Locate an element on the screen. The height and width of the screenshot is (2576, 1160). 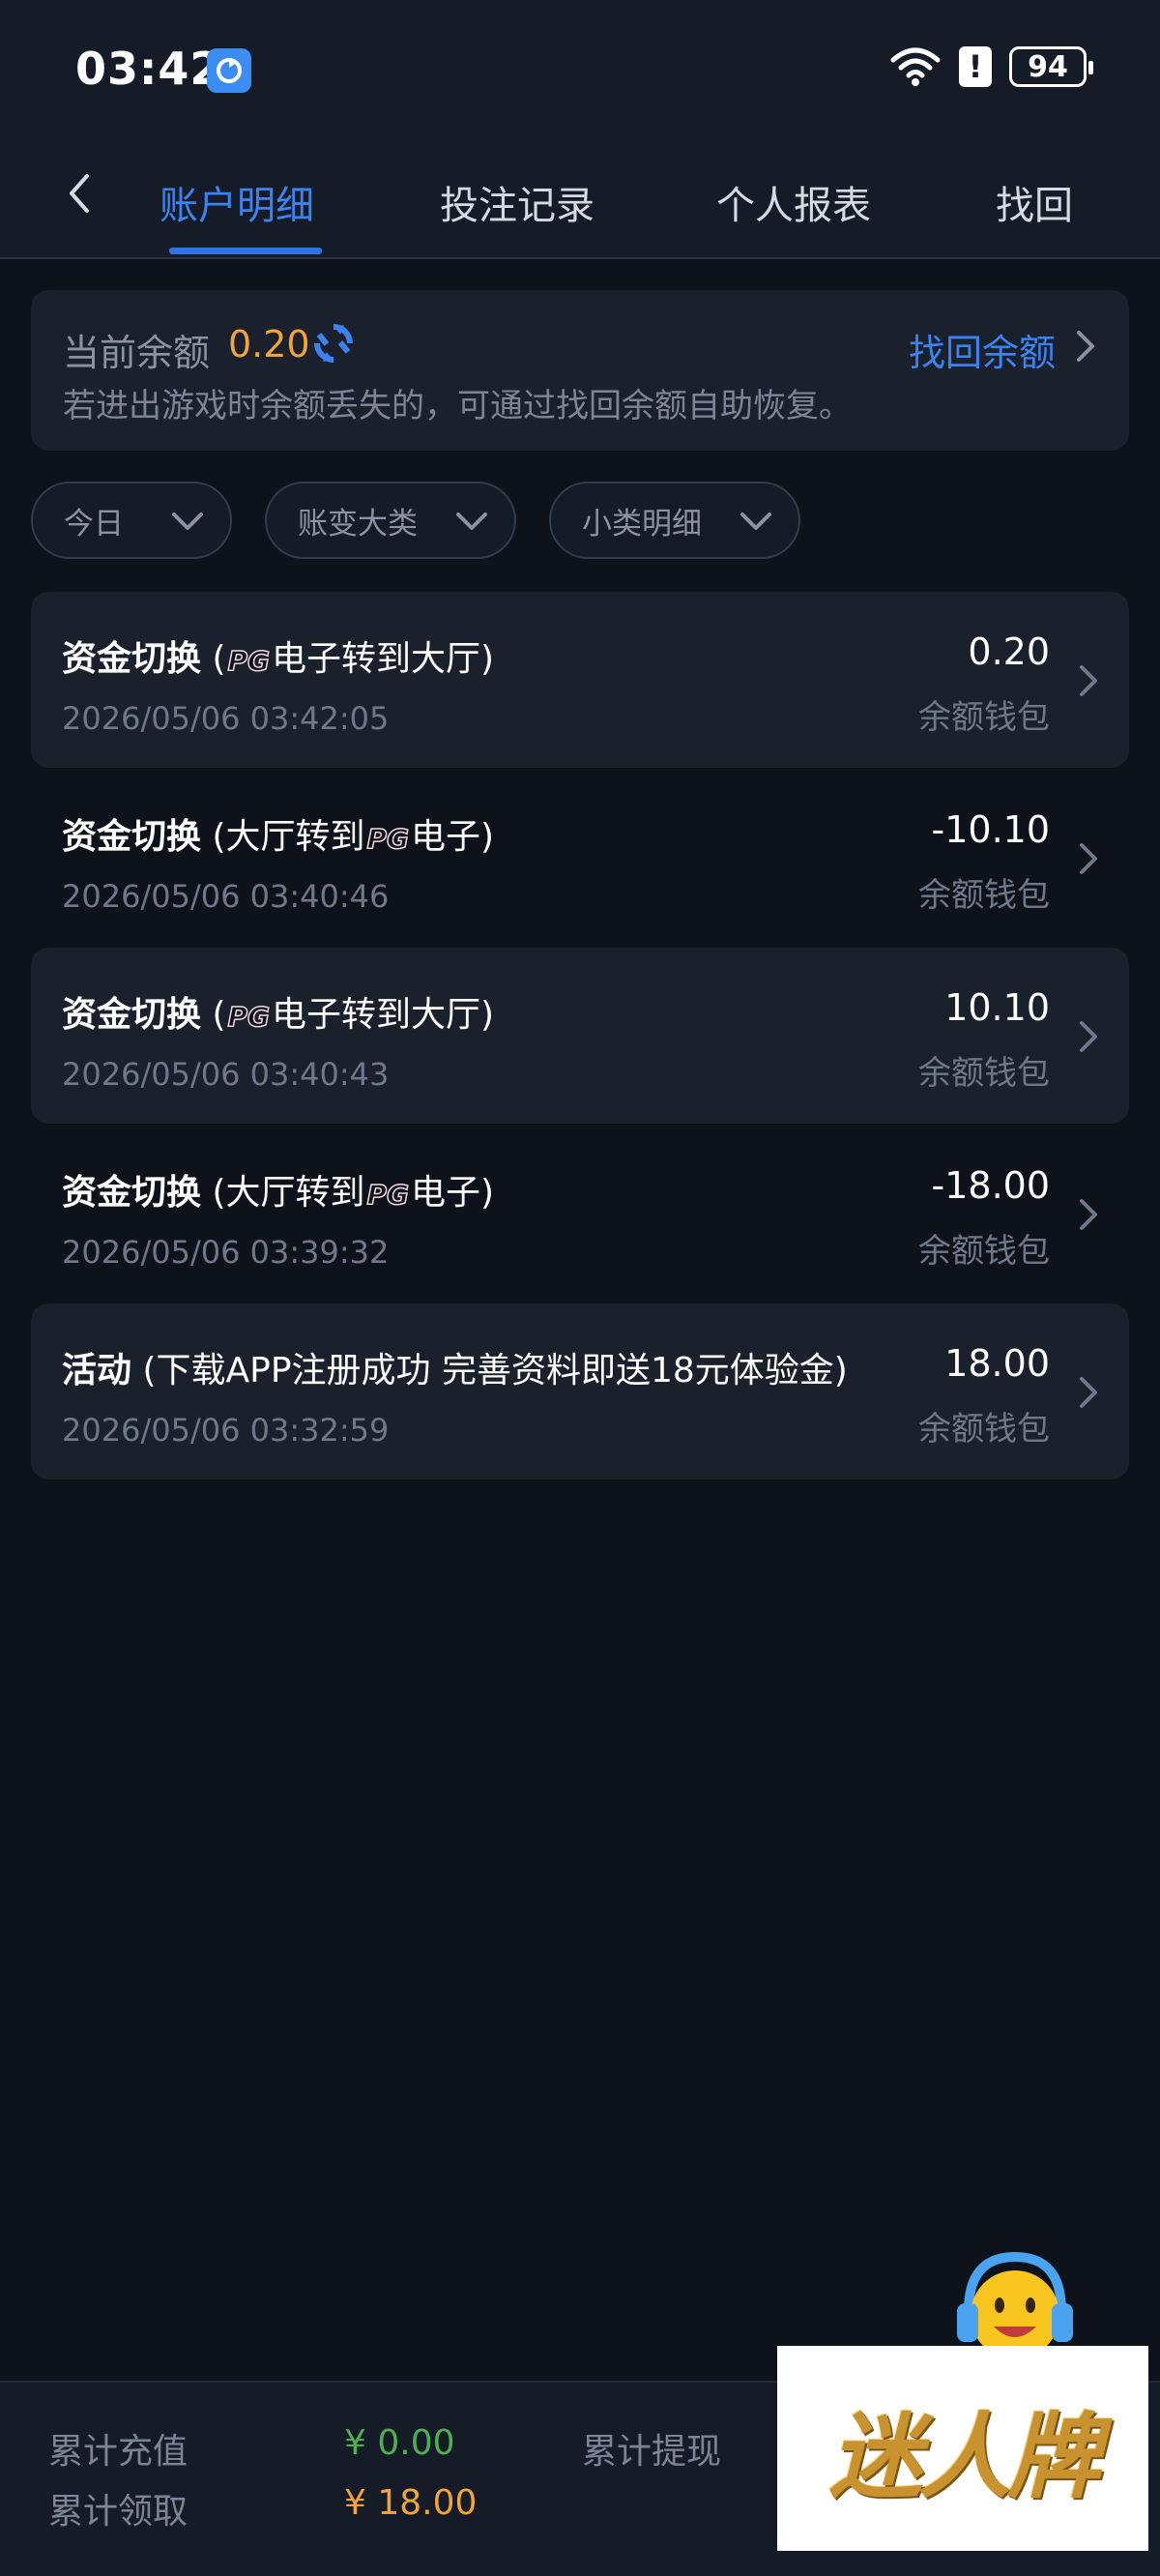
filter-date: 今日 is located at coordinates (131, 520).